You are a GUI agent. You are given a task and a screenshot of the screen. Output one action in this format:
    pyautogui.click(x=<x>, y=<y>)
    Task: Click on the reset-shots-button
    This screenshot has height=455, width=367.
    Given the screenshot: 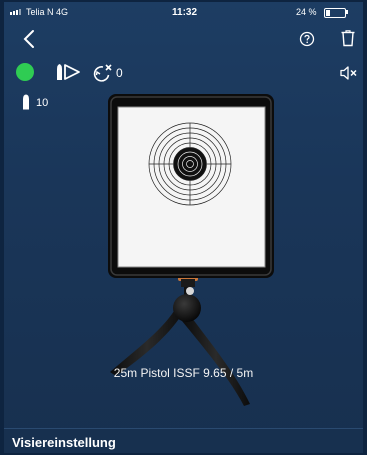 What is the action you would take?
    pyautogui.click(x=103, y=73)
    